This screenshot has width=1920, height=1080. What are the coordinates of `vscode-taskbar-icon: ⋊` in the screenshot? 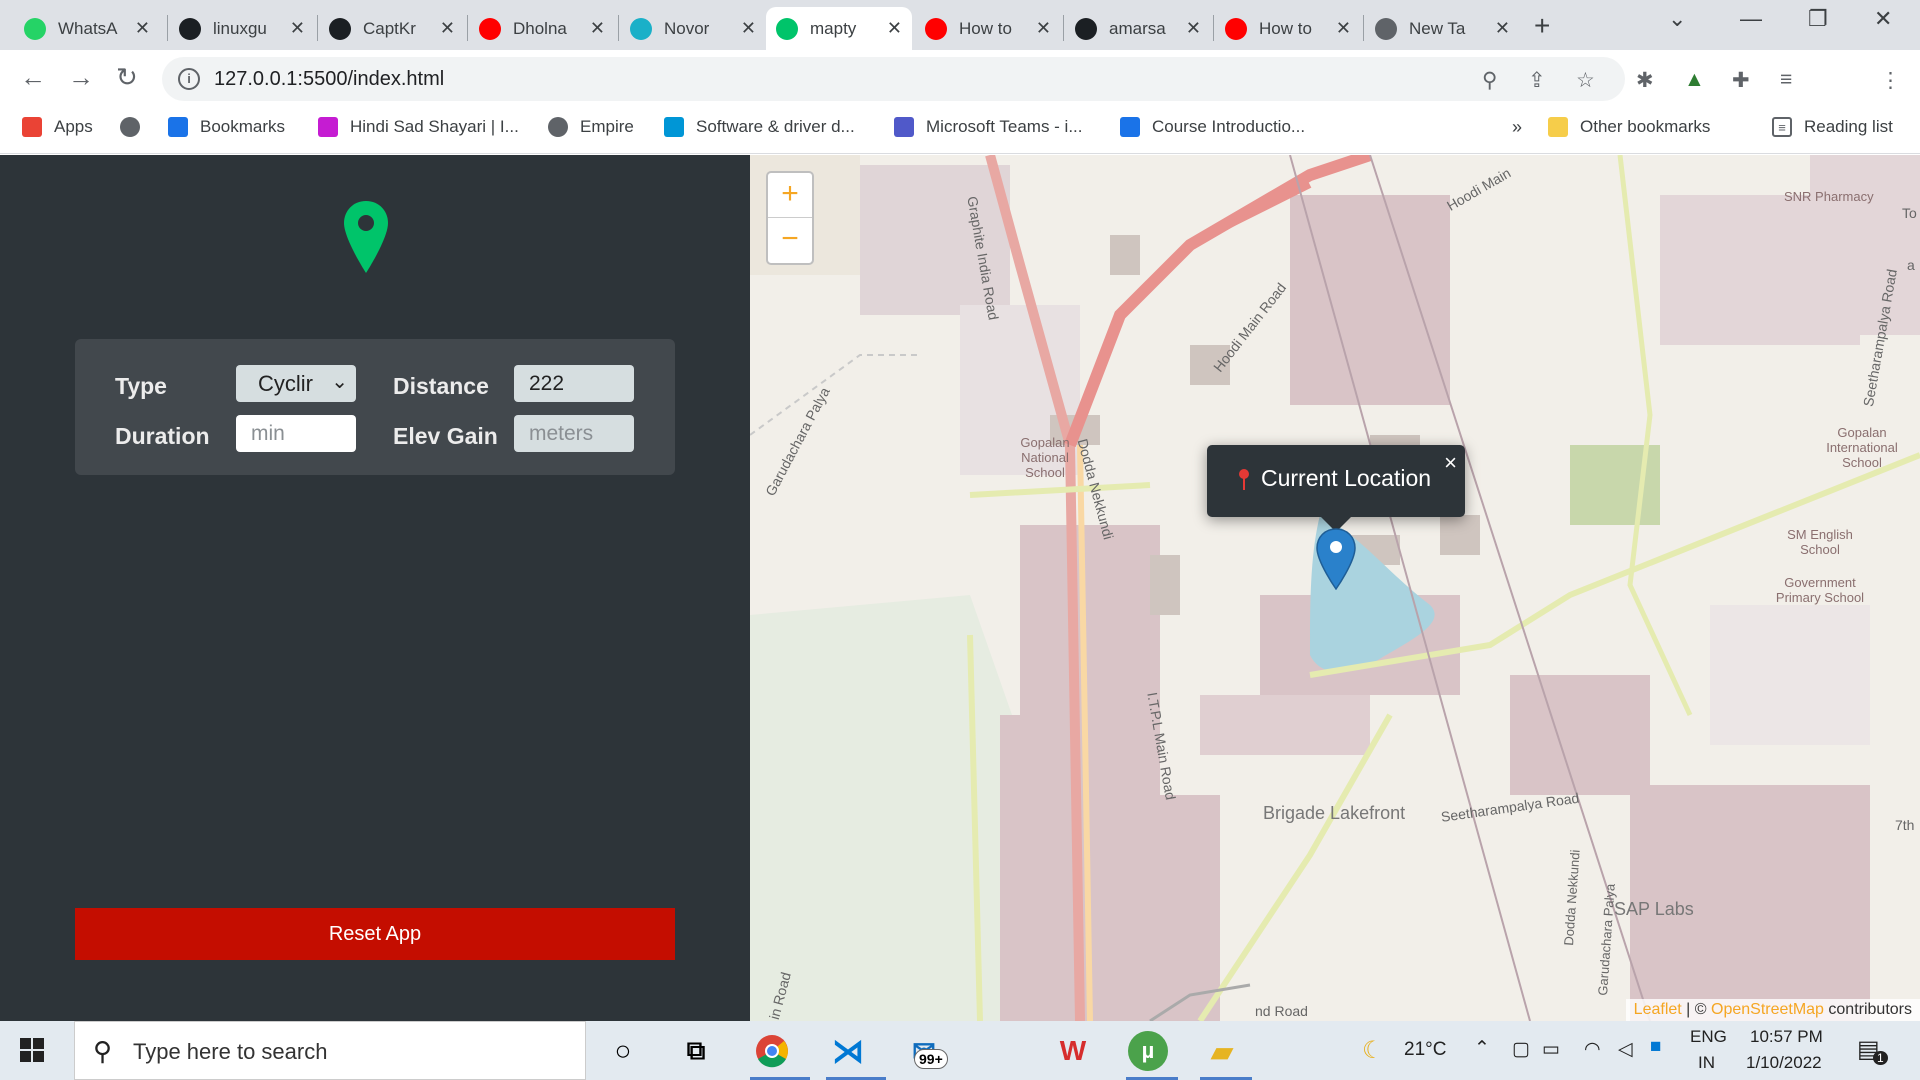 It's located at (848, 1051).